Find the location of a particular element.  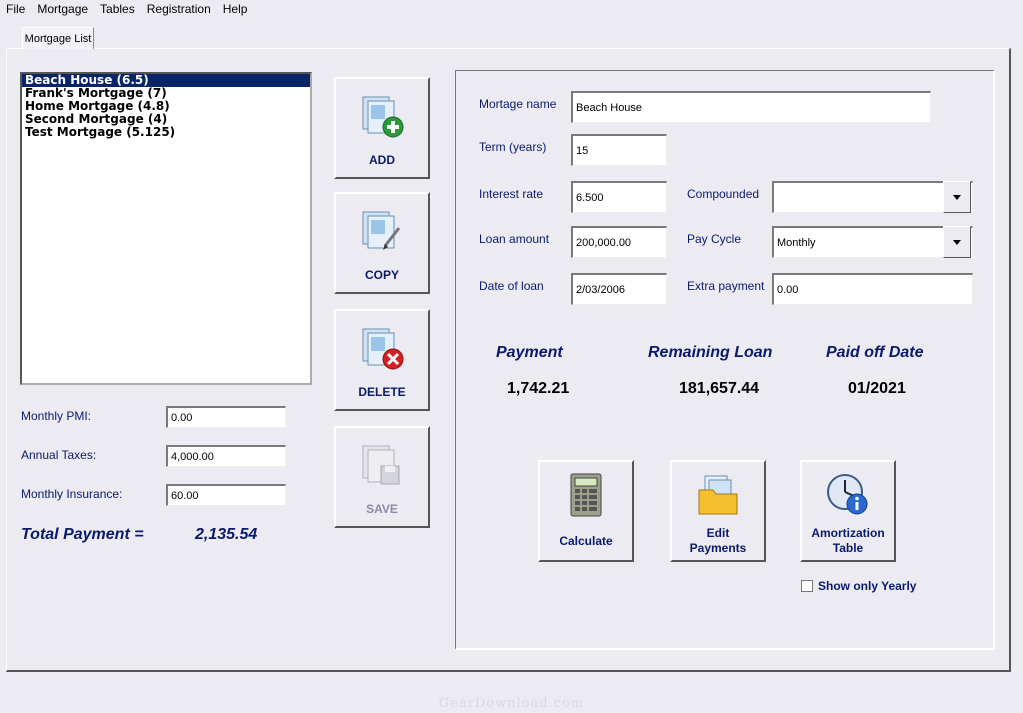

mortgage-name-field: Beach House is located at coordinates (751, 107).